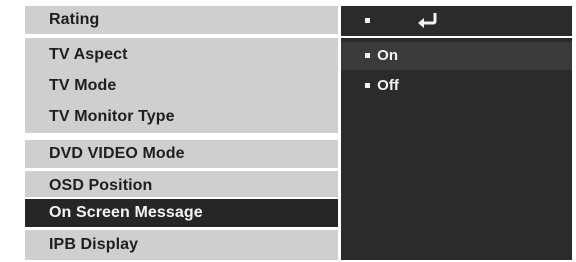 The height and width of the screenshot is (262, 576). What do you see at coordinates (126, 212) in the screenshot?
I see `menu-item-label: On Screen Message` at bounding box center [126, 212].